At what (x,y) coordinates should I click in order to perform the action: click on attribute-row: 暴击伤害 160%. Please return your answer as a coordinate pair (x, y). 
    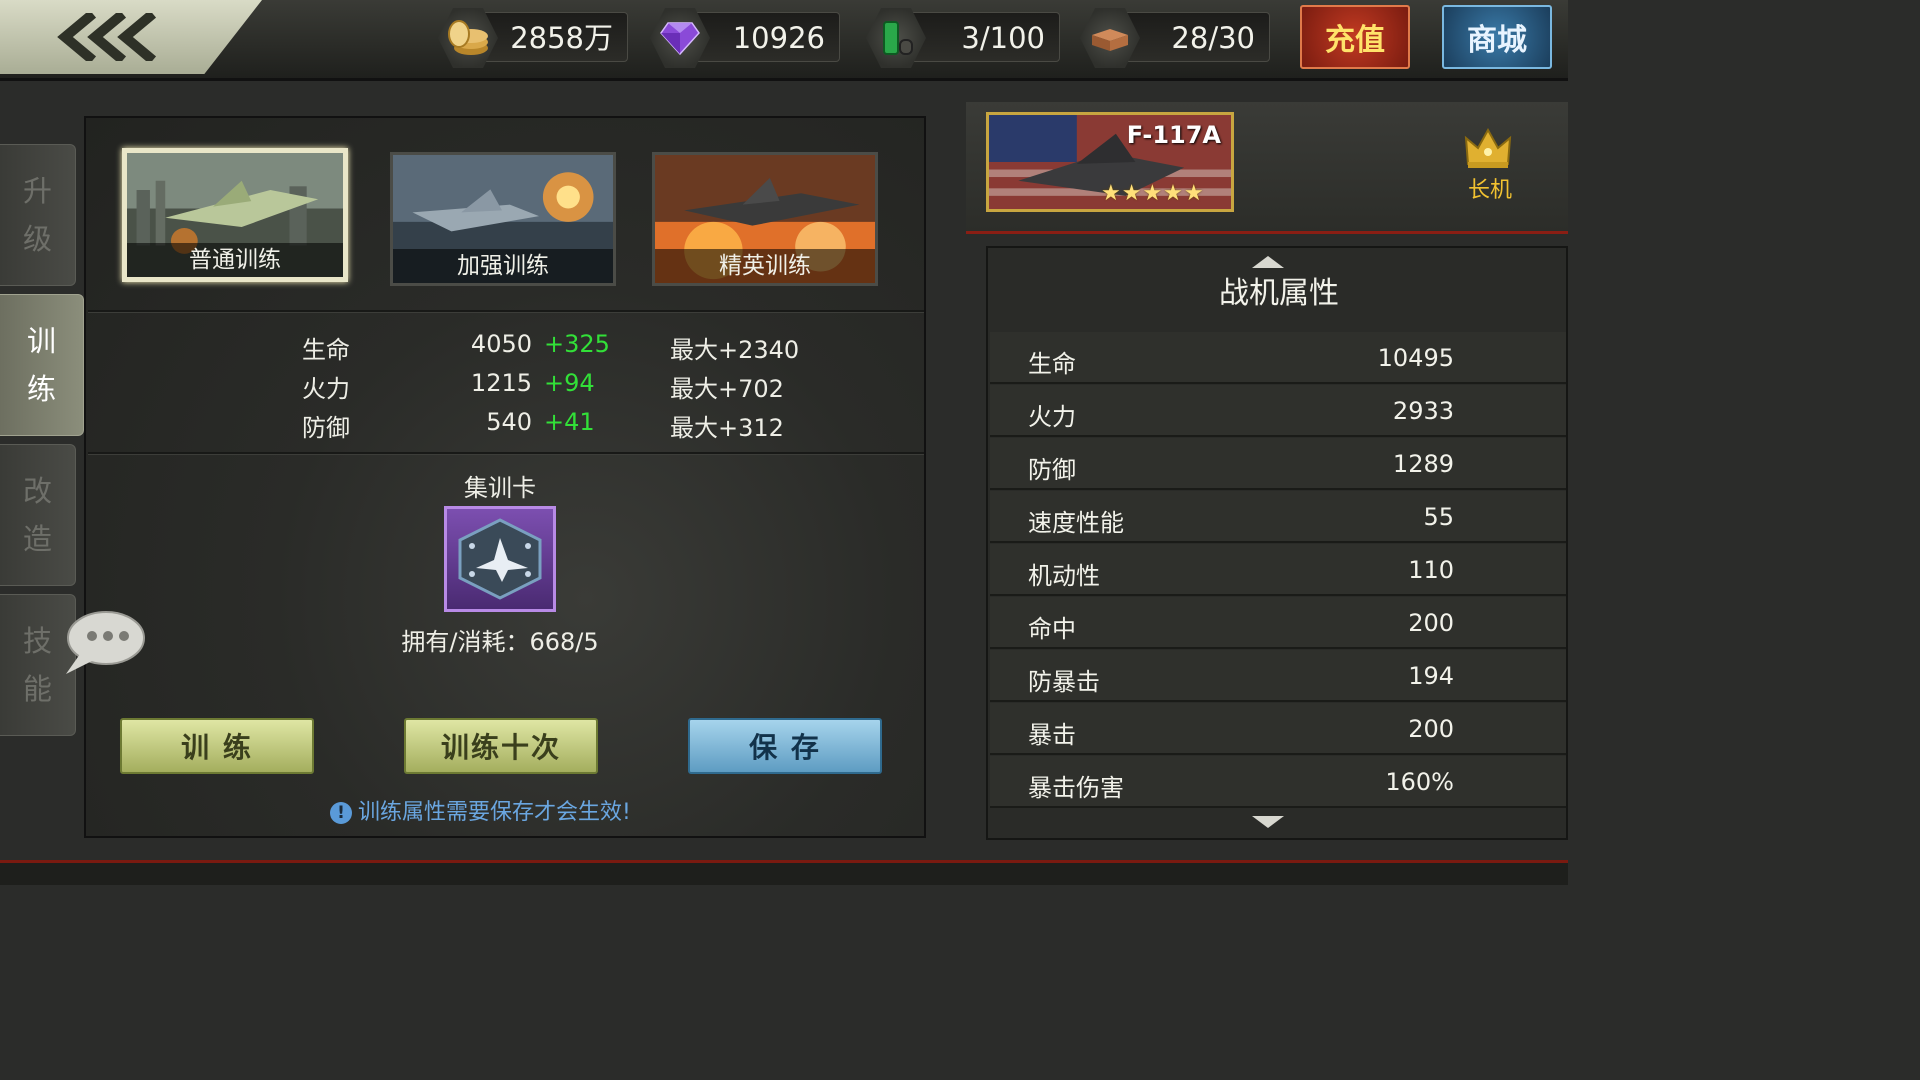
    Looking at the image, I should click on (1278, 782).